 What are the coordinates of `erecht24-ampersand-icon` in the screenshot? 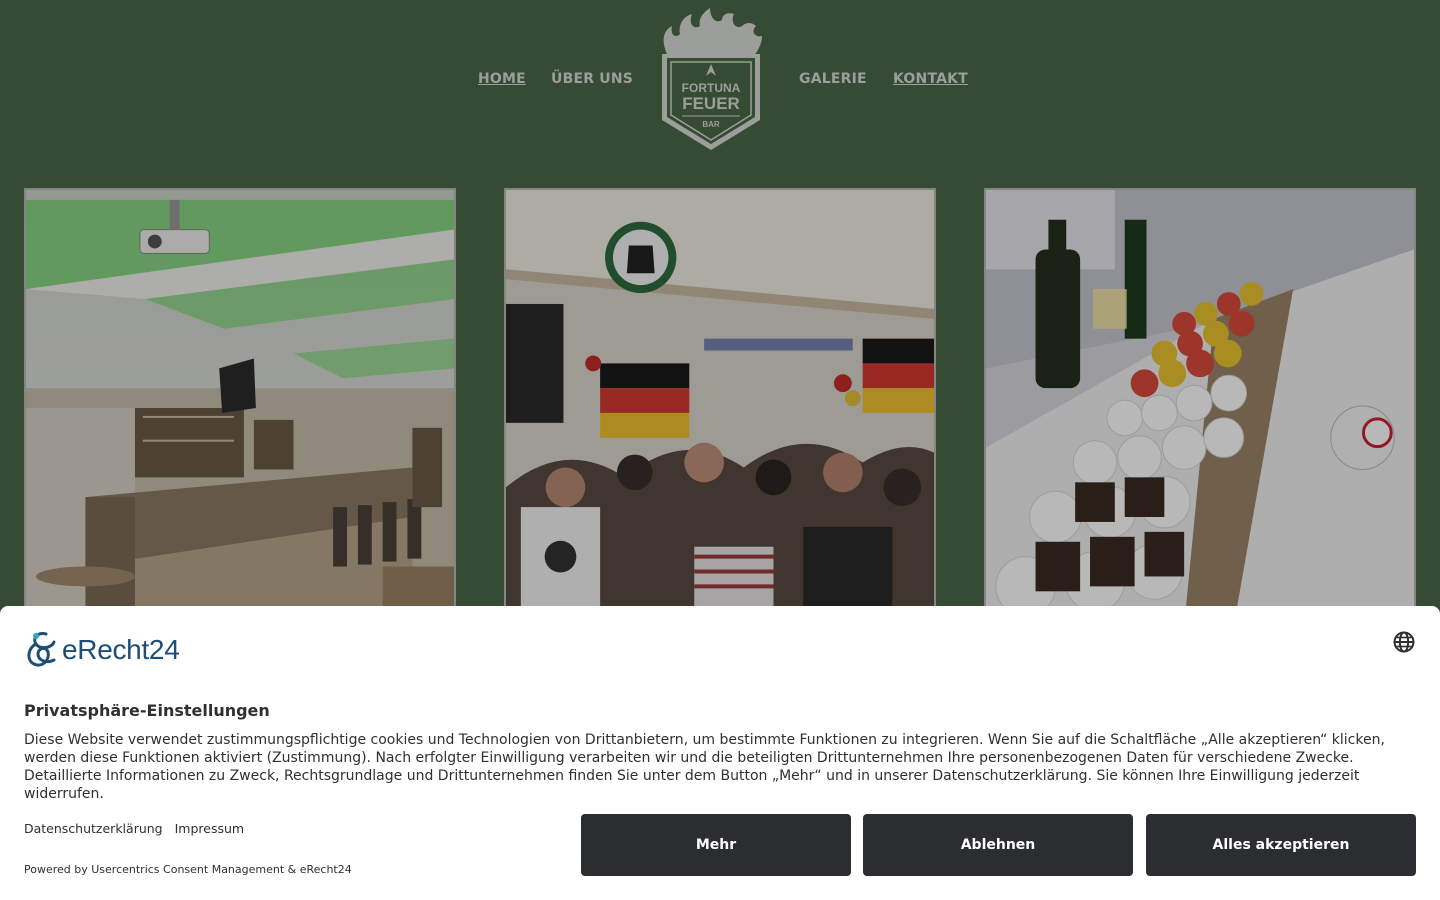 It's located at (41, 649).